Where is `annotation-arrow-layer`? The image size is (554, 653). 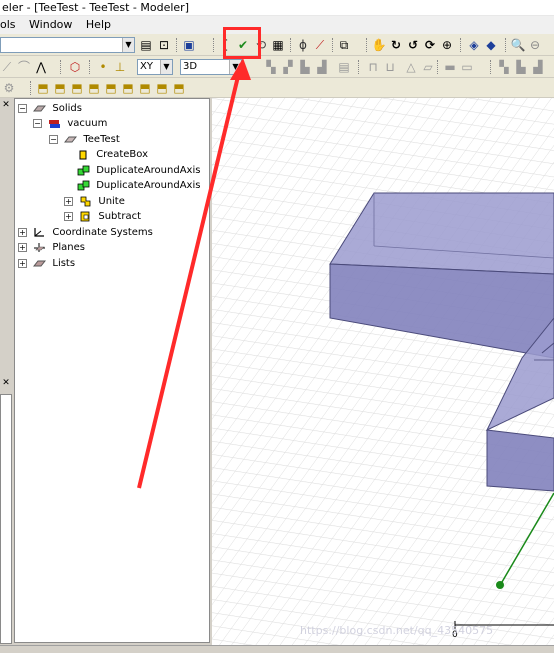
annotation-arrow-layer is located at coordinates (194, 273).